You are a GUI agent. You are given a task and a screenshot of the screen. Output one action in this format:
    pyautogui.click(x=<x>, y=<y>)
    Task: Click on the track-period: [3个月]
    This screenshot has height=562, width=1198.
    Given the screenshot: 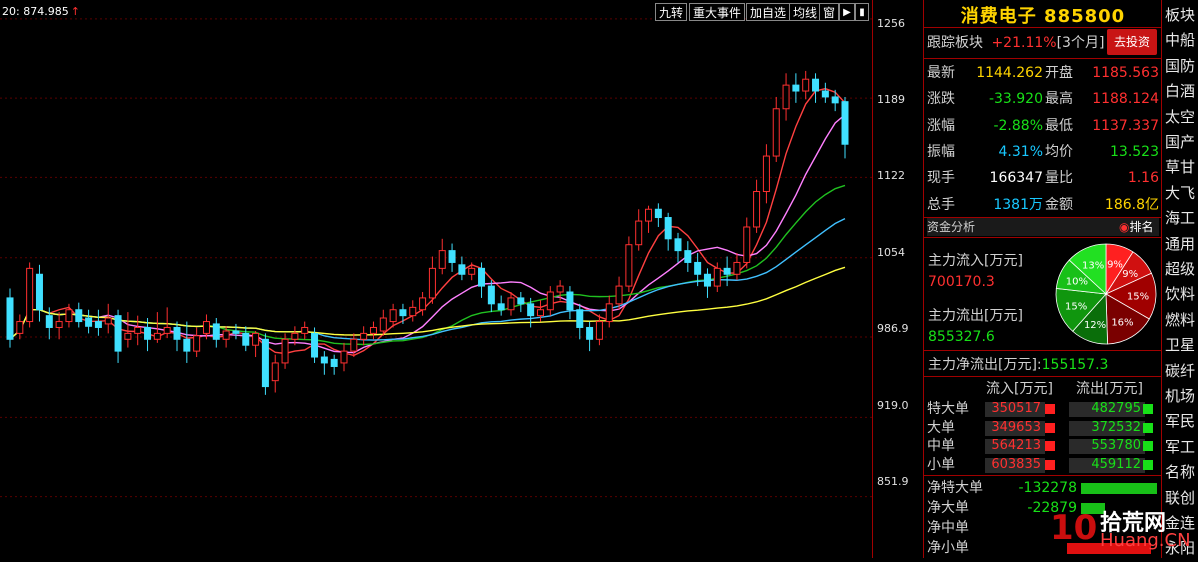 What is the action you would take?
    pyautogui.click(x=1080, y=43)
    